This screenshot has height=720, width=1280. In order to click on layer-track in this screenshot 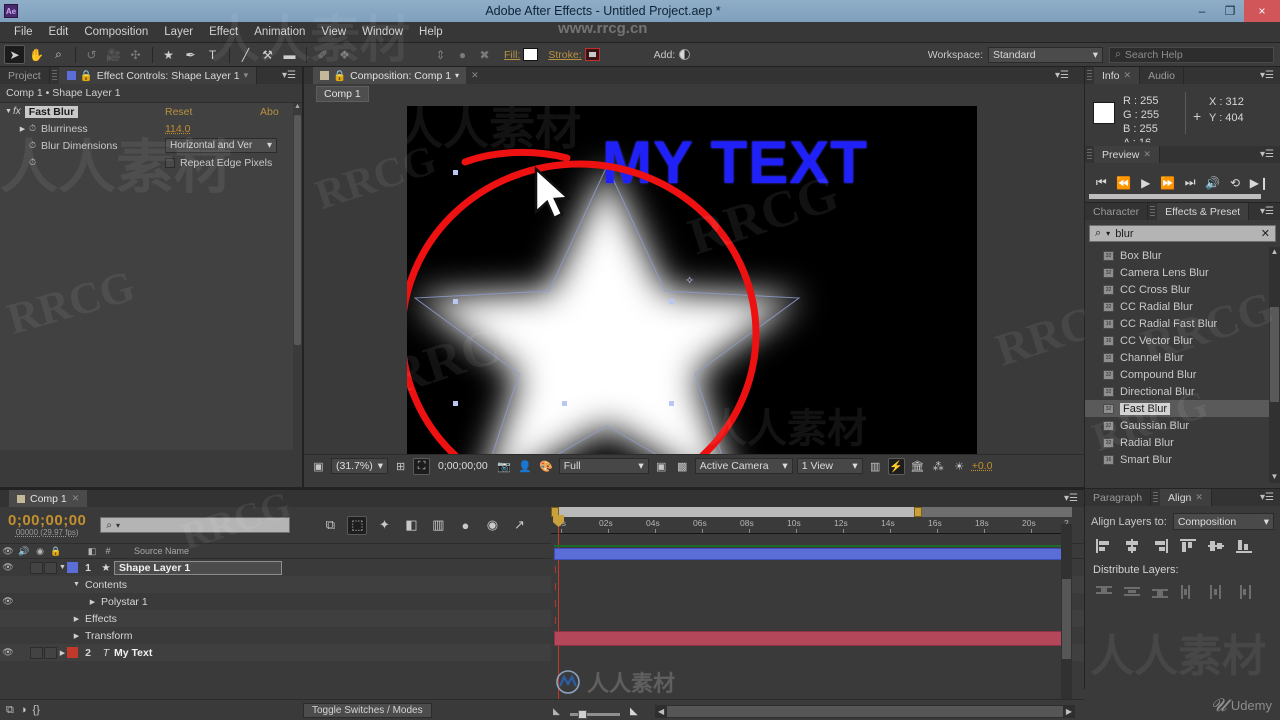, I will do `click(811, 553)`.